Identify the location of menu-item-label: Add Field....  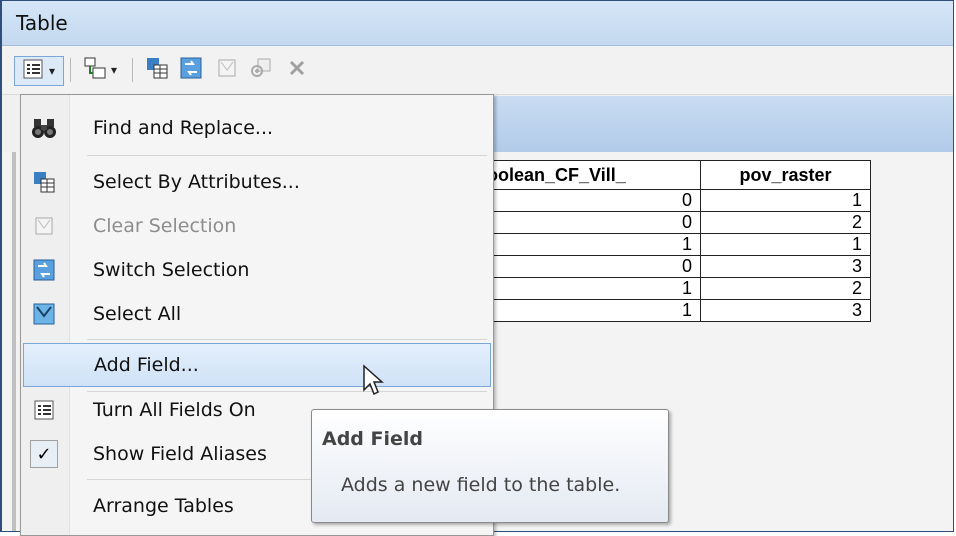
(146, 365).